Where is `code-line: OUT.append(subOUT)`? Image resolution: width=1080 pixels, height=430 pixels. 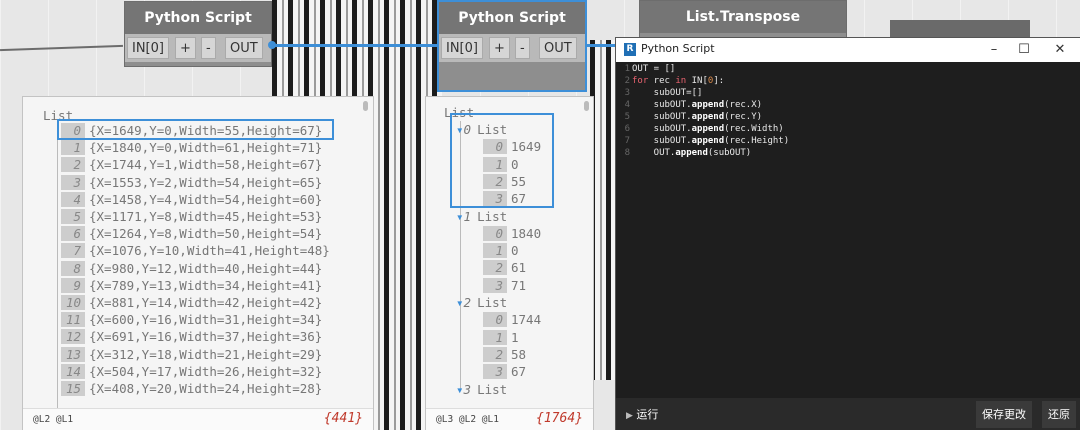 code-line: OUT.append(subOUT) is located at coordinates (692, 153).